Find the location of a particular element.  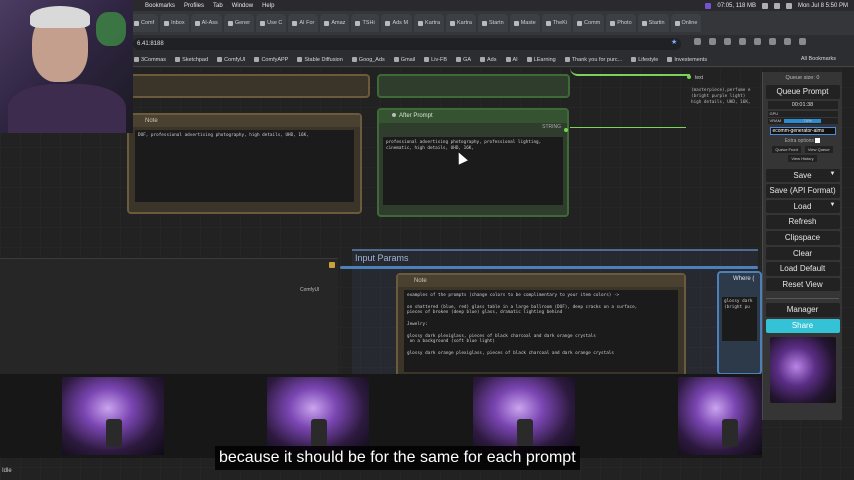

address-bar: 6.41:8188 is located at coordinates (407, 44).